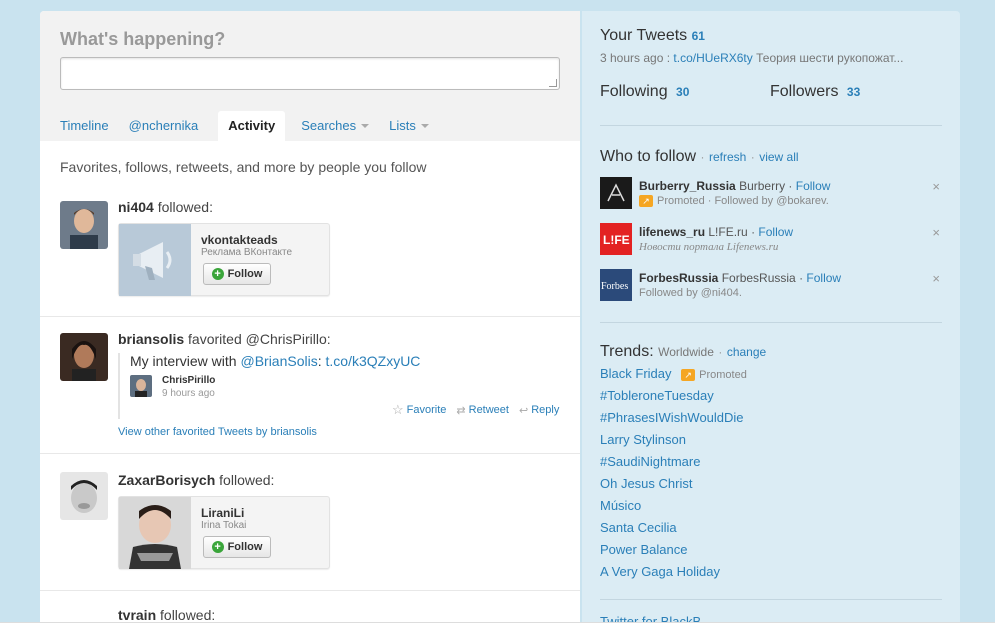 This screenshot has height=629, width=995. I want to click on suggestion-name: ForbesRussia, so click(758, 278).